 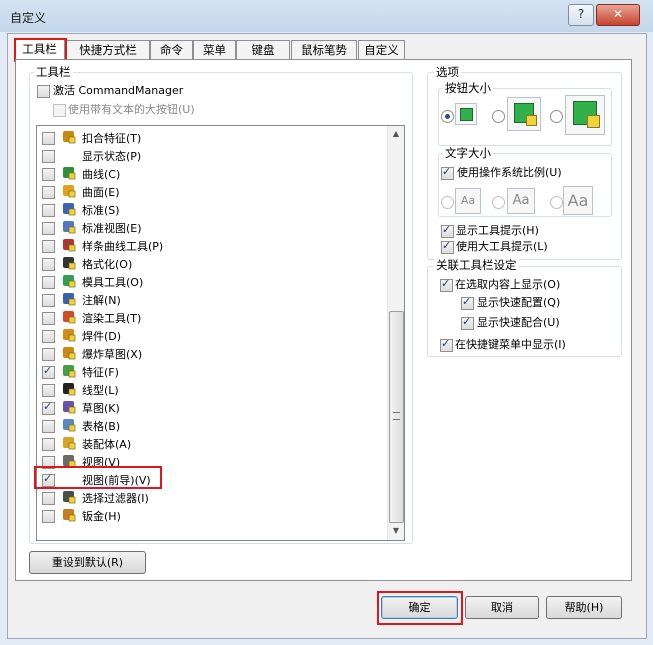 What do you see at coordinates (466, 114) in the screenshot?
I see `small-button-preview` at bounding box center [466, 114].